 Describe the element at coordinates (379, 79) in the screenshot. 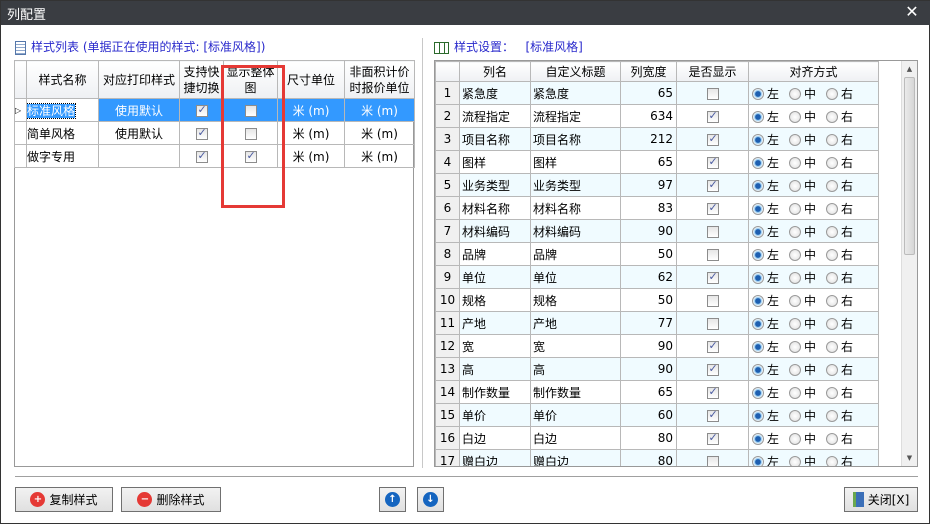

I see `col-header: 非面积计价时报价单位` at that location.